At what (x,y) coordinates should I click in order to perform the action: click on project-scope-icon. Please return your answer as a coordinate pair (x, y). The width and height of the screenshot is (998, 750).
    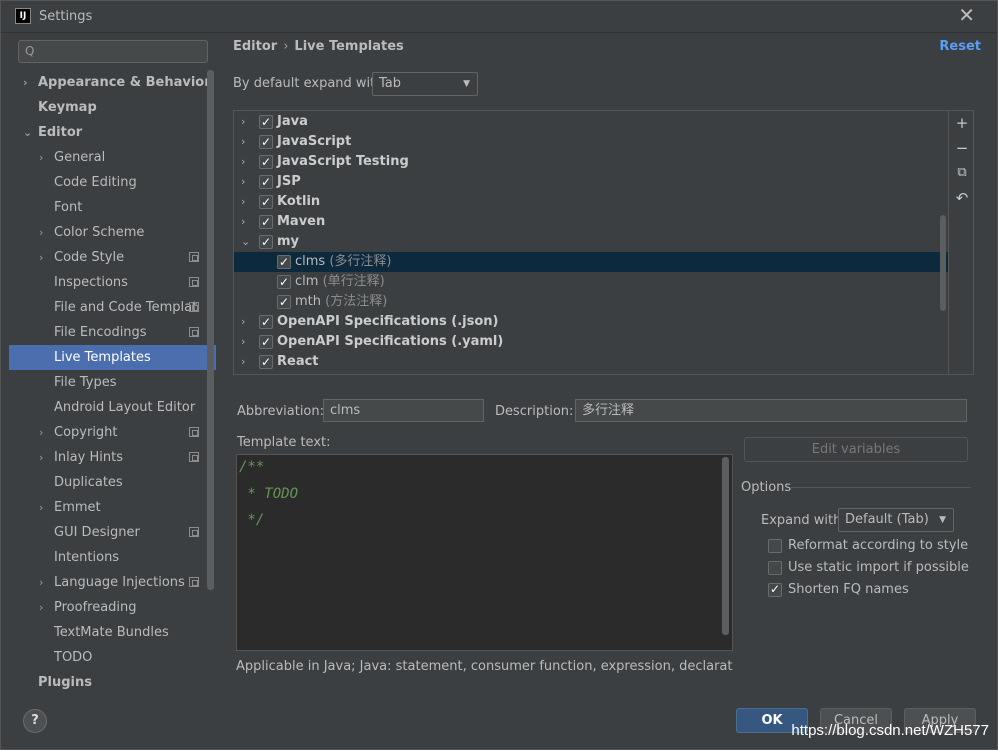
    Looking at the image, I should click on (194, 432).